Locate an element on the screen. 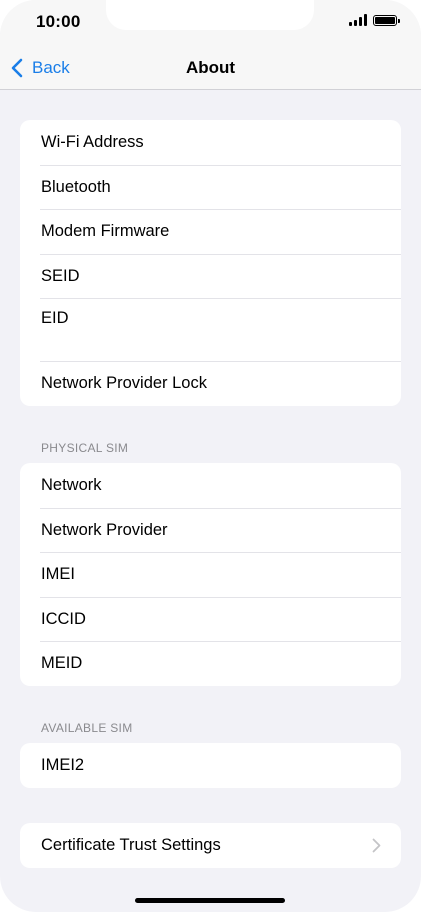 The height and width of the screenshot is (912, 421). row-label: Network Provider Lock is located at coordinates (124, 383).